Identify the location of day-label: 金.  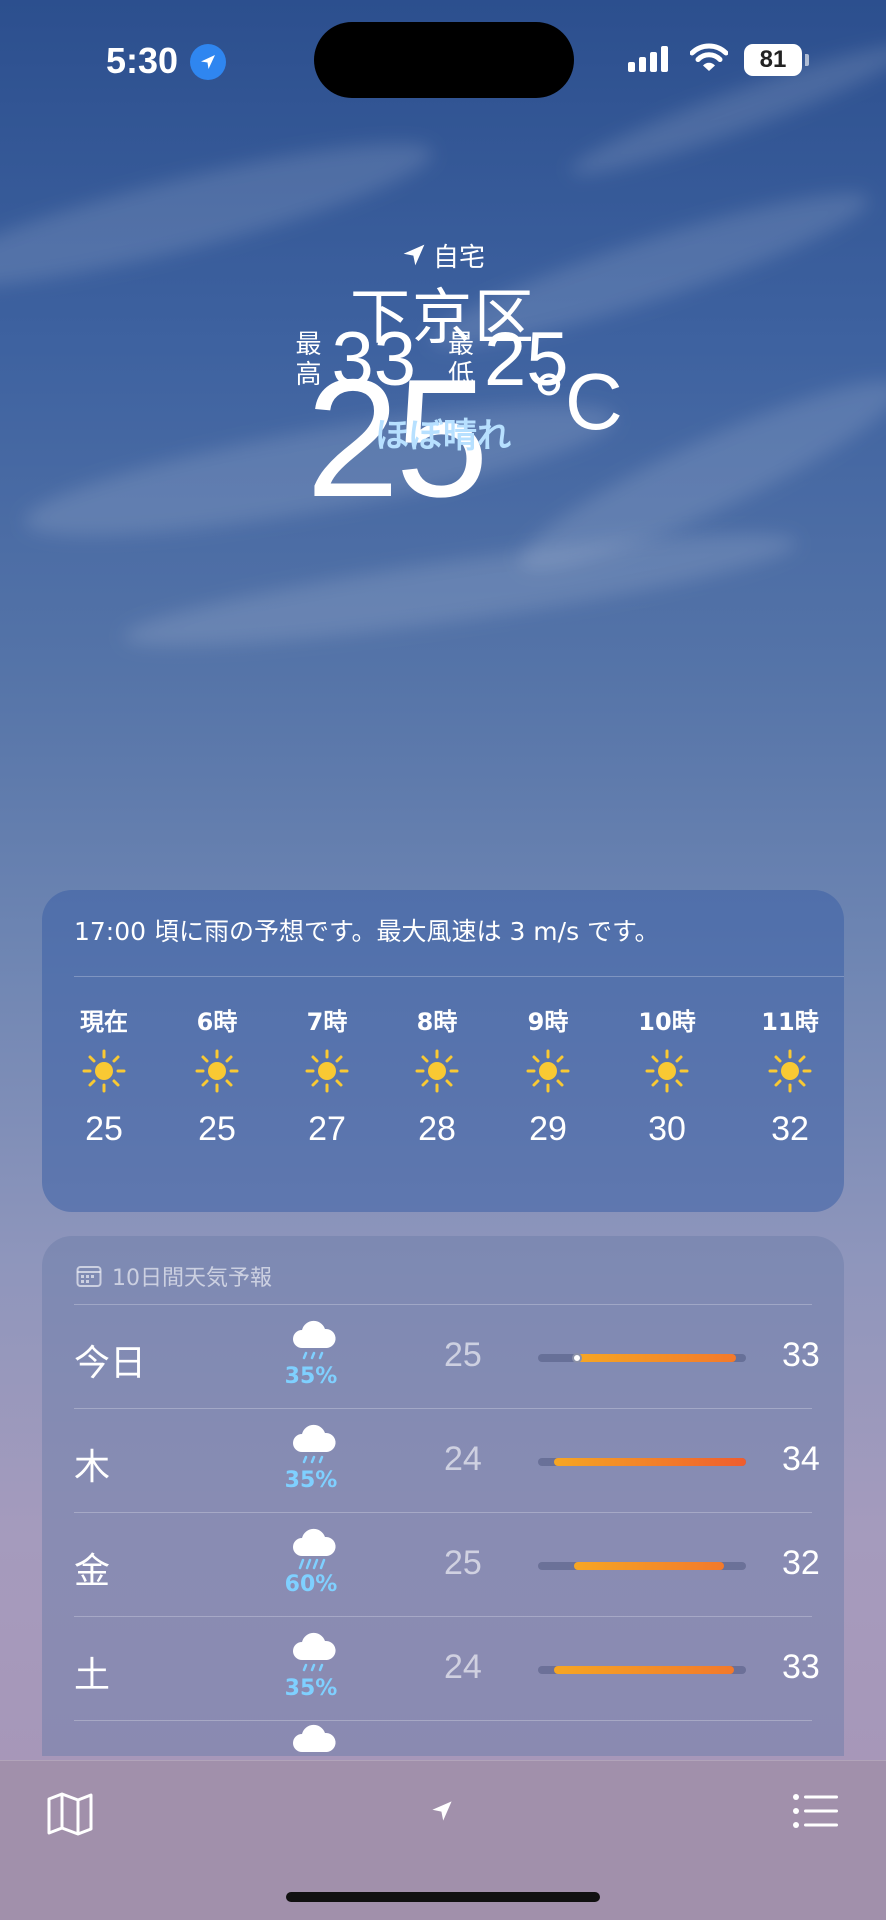
(92, 1571).